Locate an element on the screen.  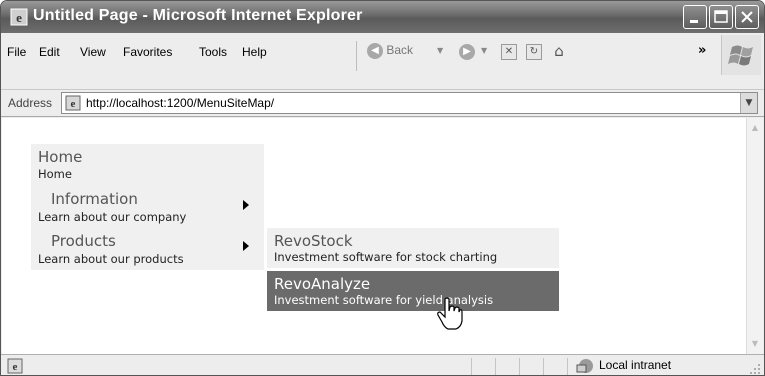
address-dropdown-icon: ▼ is located at coordinates (748, 103).